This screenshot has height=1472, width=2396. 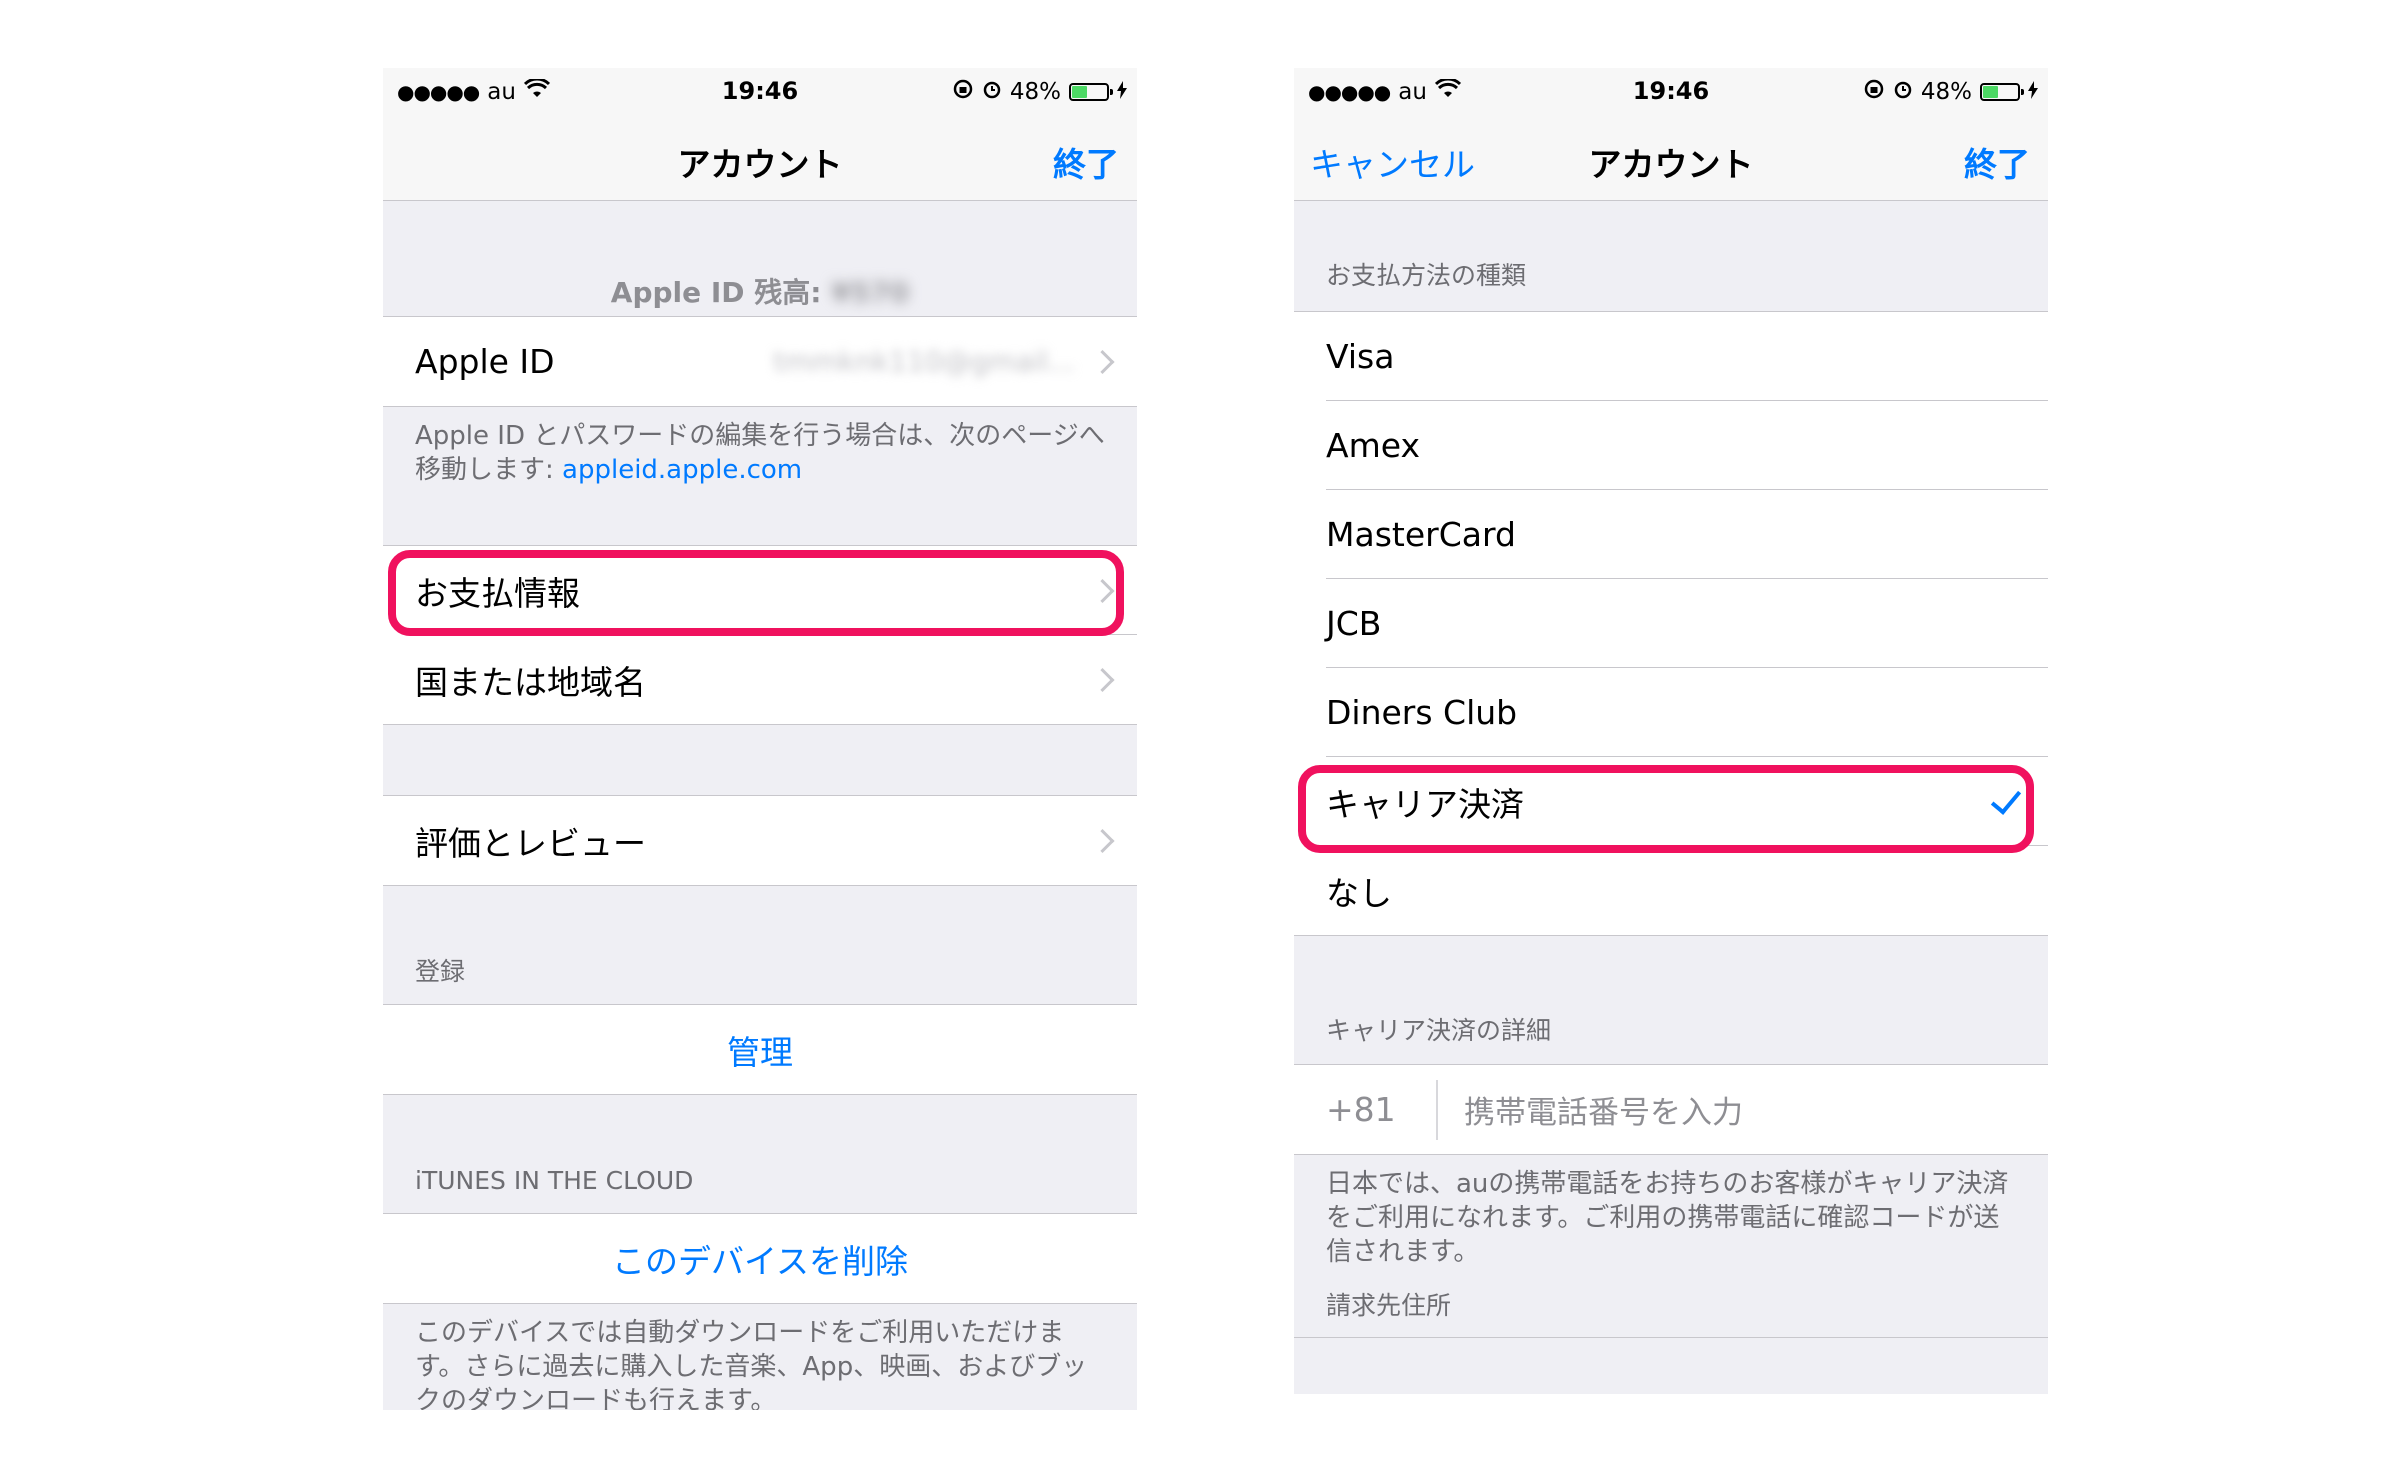 I want to click on payment-type-label: MasterCard, so click(x=1421, y=534).